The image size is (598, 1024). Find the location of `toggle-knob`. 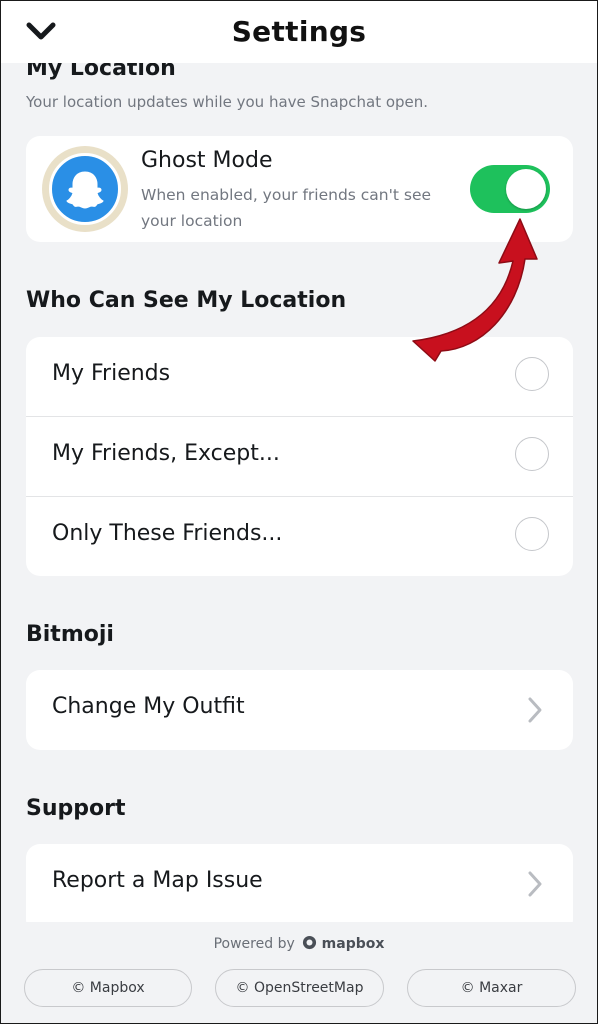

toggle-knob is located at coordinates (526, 189).